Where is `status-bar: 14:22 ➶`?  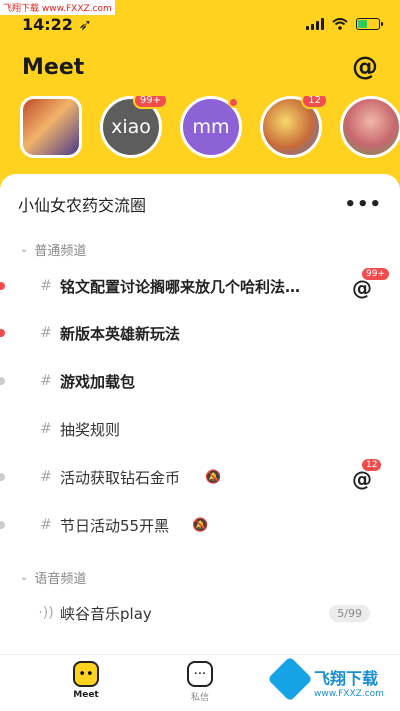 status-bar: 14:22 ➶ is located at coordinates (202, 24).